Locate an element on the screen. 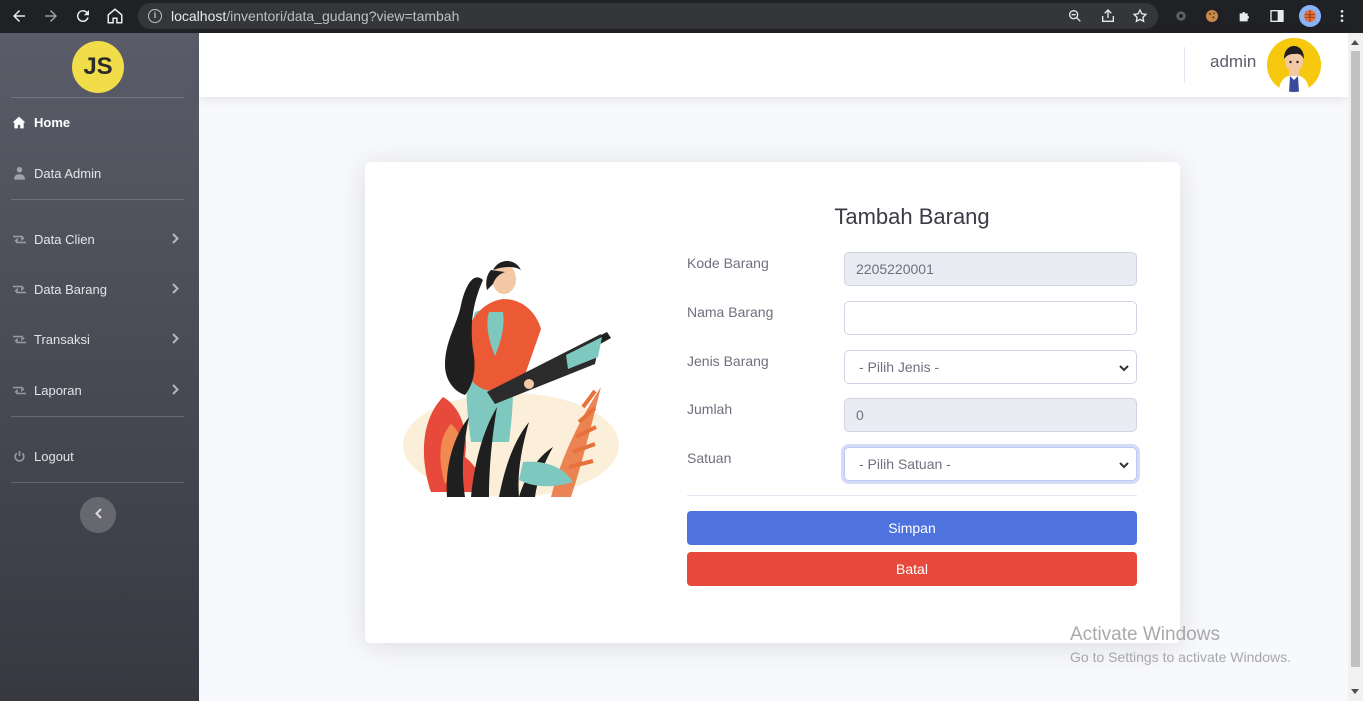  sidebar-item-label: Logout is located at coordinates (54, 456).